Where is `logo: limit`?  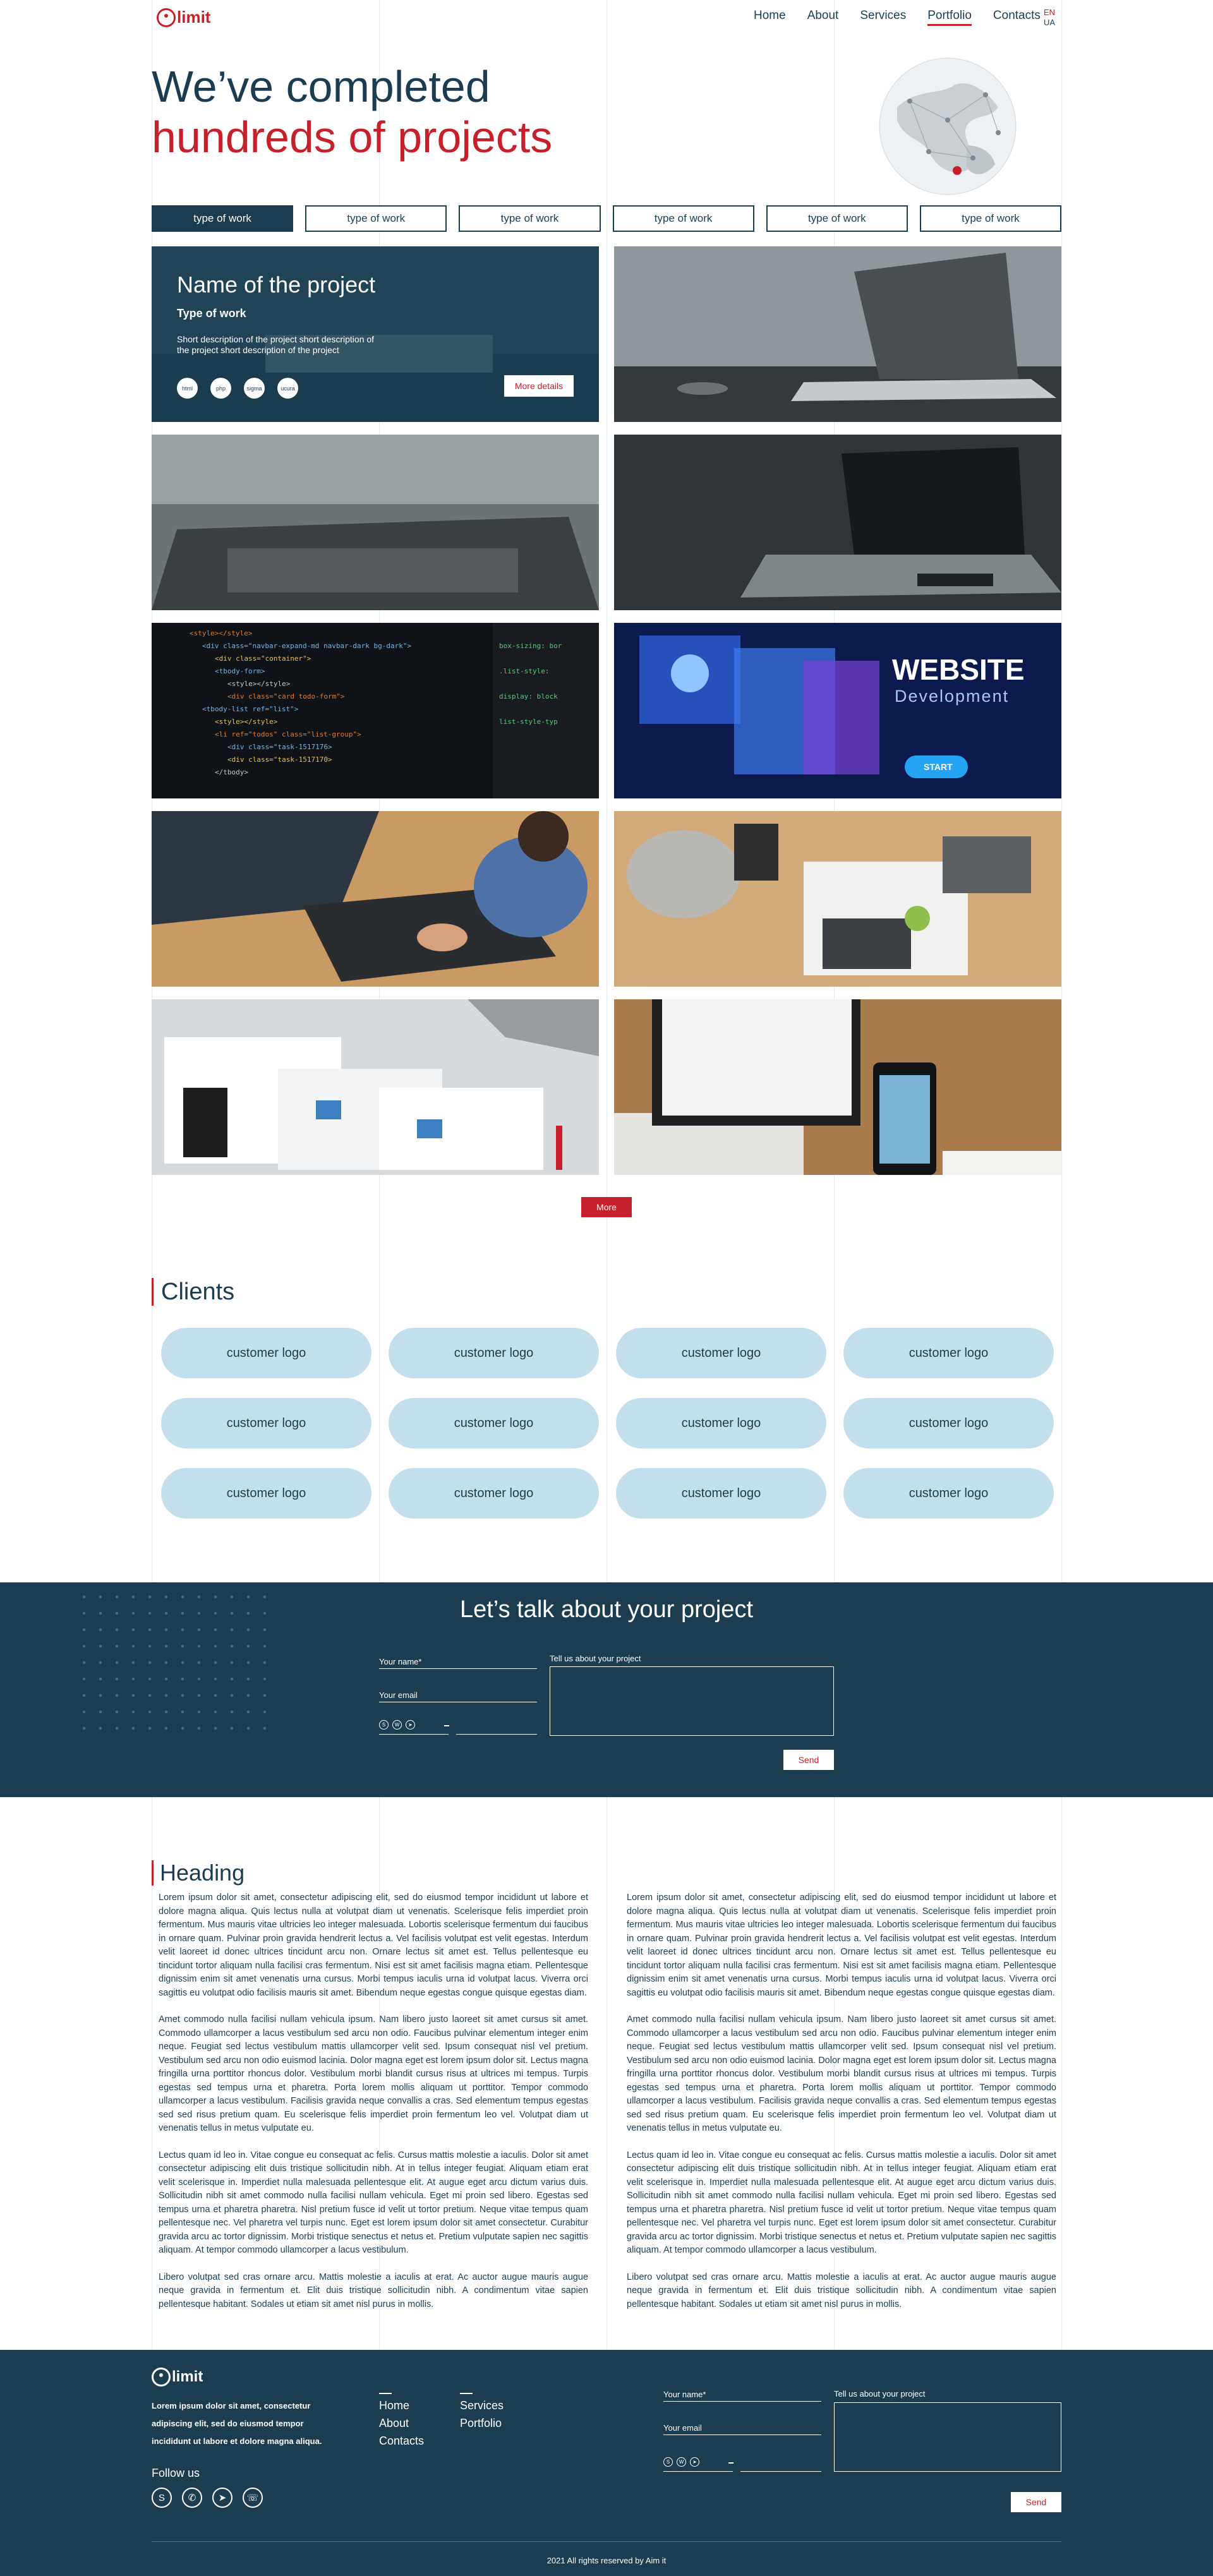
logo: limit is located at coordinates (183, 17).